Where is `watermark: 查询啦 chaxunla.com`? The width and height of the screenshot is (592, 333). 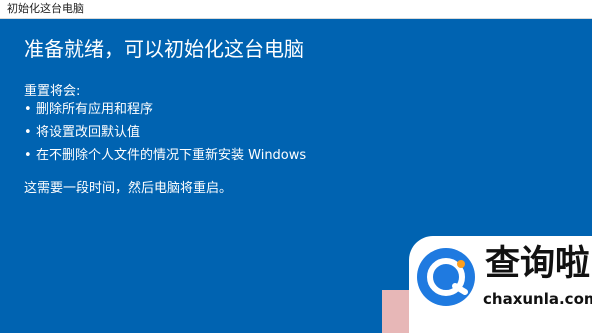 watermark: 查询啦 chaxunla.com is located at coordinates (500, 284).